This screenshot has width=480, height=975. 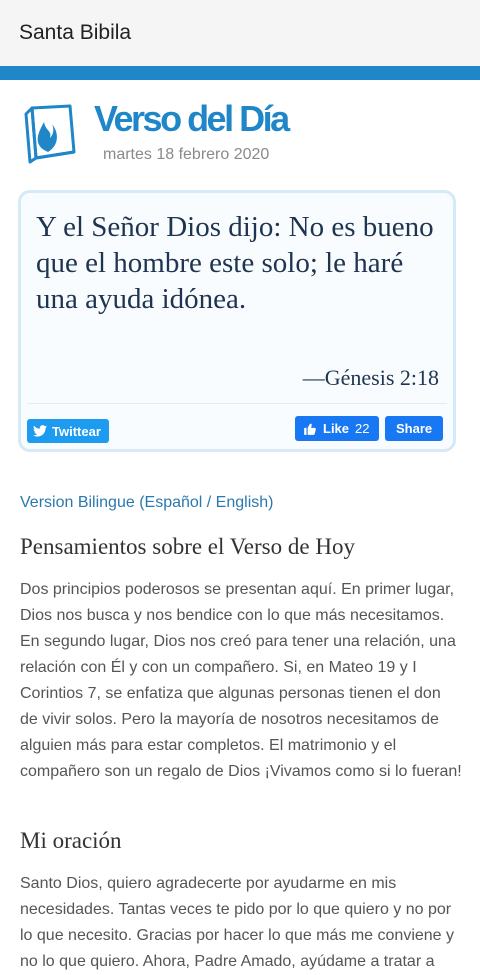 I want to click on twitter-share-button: Twittear, so click(x=68, y=431).